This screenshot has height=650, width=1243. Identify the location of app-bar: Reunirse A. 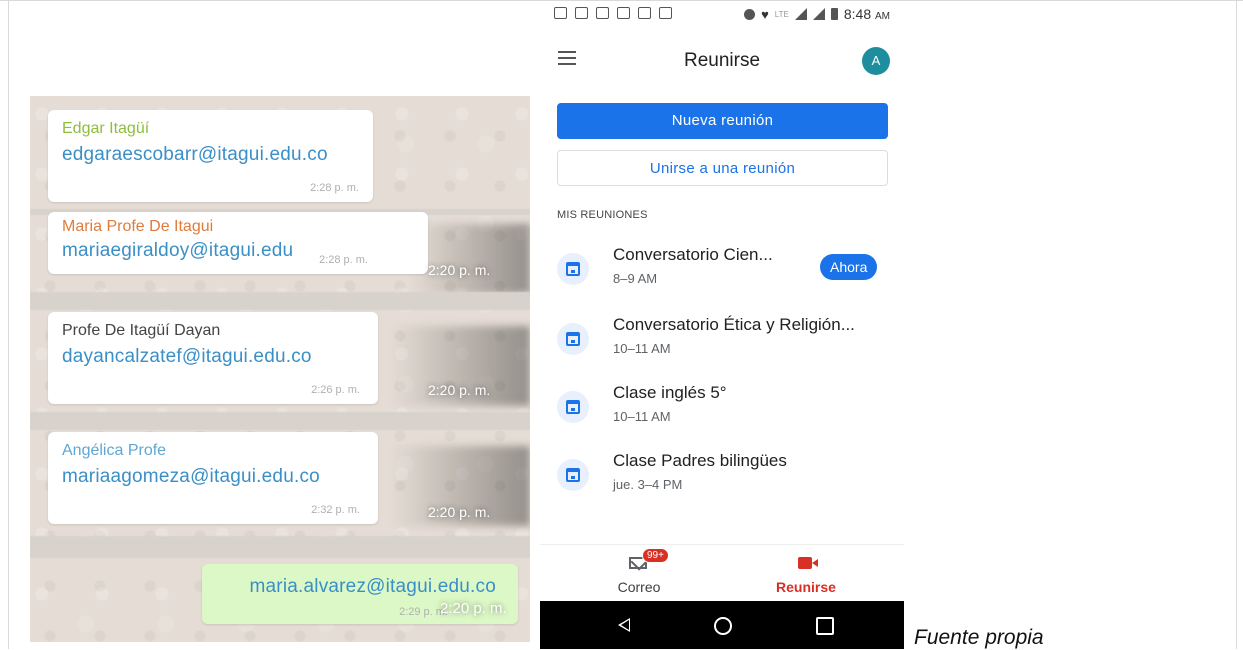
(722, 61).